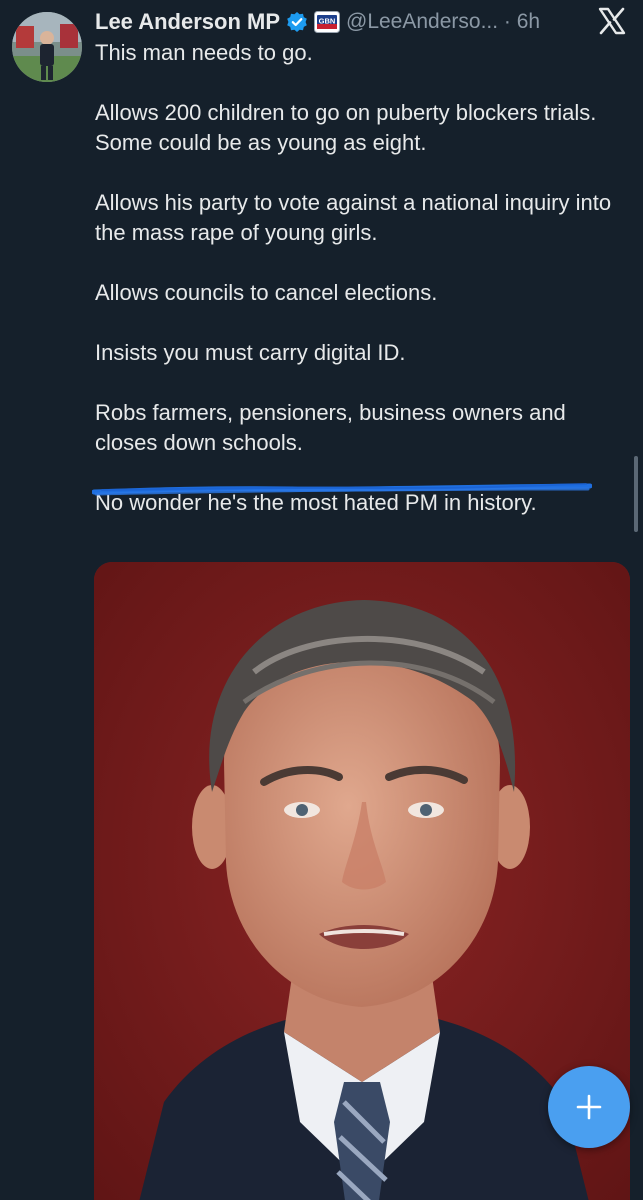 Image resolution: width=643 pixels, height=1200 pixels. What do you see at coordinates (47, 47) in the screenshot?
I see `author-avatar` at bounding box center [47, 47].